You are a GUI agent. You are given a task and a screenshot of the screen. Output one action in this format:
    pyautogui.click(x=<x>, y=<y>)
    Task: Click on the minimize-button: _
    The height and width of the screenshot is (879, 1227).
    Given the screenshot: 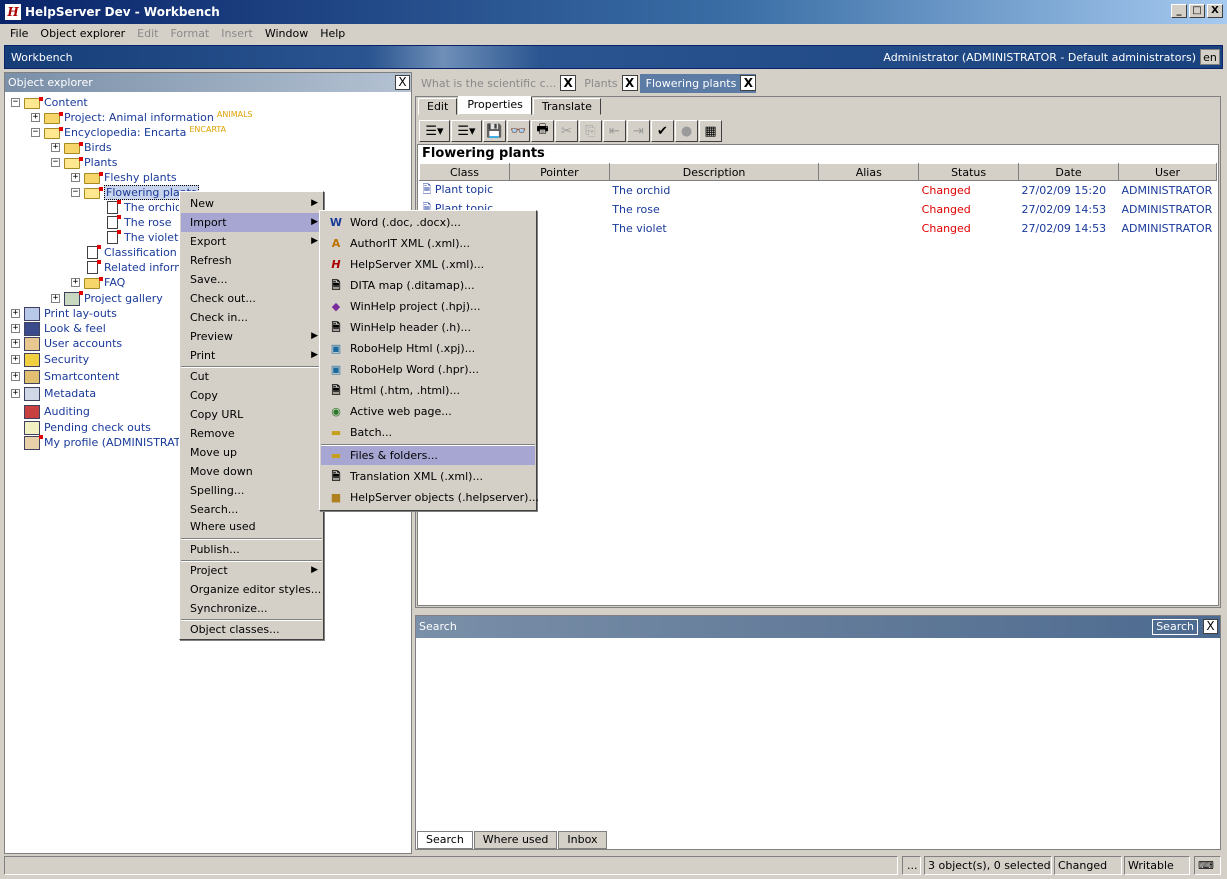 What is the action you would take?
    pyautogui.click(x=1179, y=11)
    